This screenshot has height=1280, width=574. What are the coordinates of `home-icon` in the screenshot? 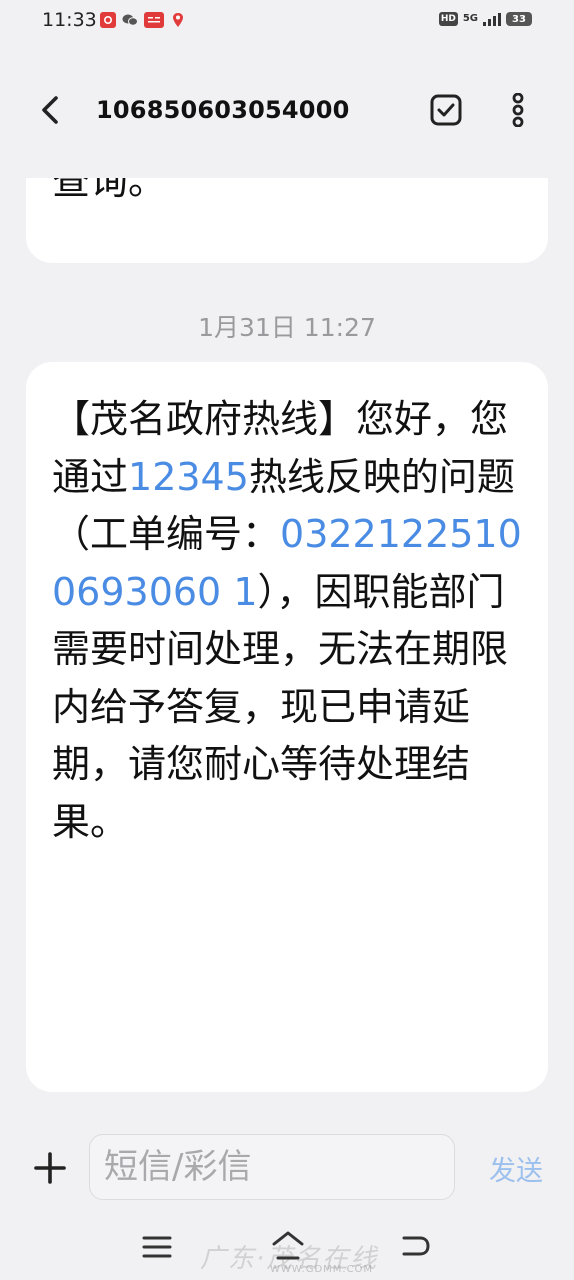 It's located at (288, 1246).